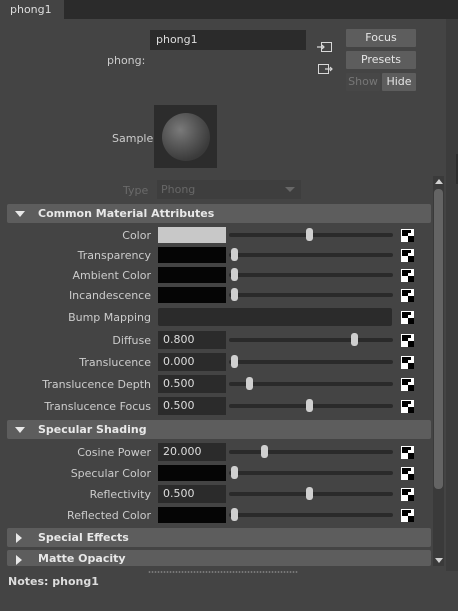 The width and height of the screenshot is (458, 611). I want to click on material-sample-swatch, so click(185, 136).